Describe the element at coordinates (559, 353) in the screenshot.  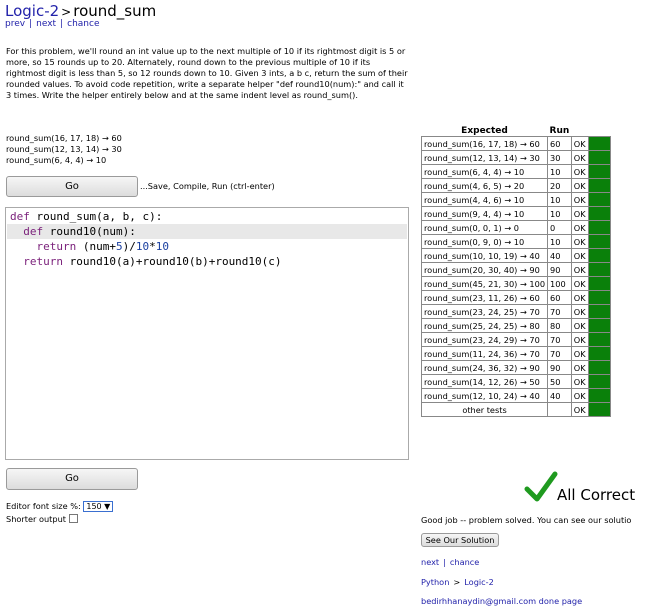
I see `result-run: 70` at that location.